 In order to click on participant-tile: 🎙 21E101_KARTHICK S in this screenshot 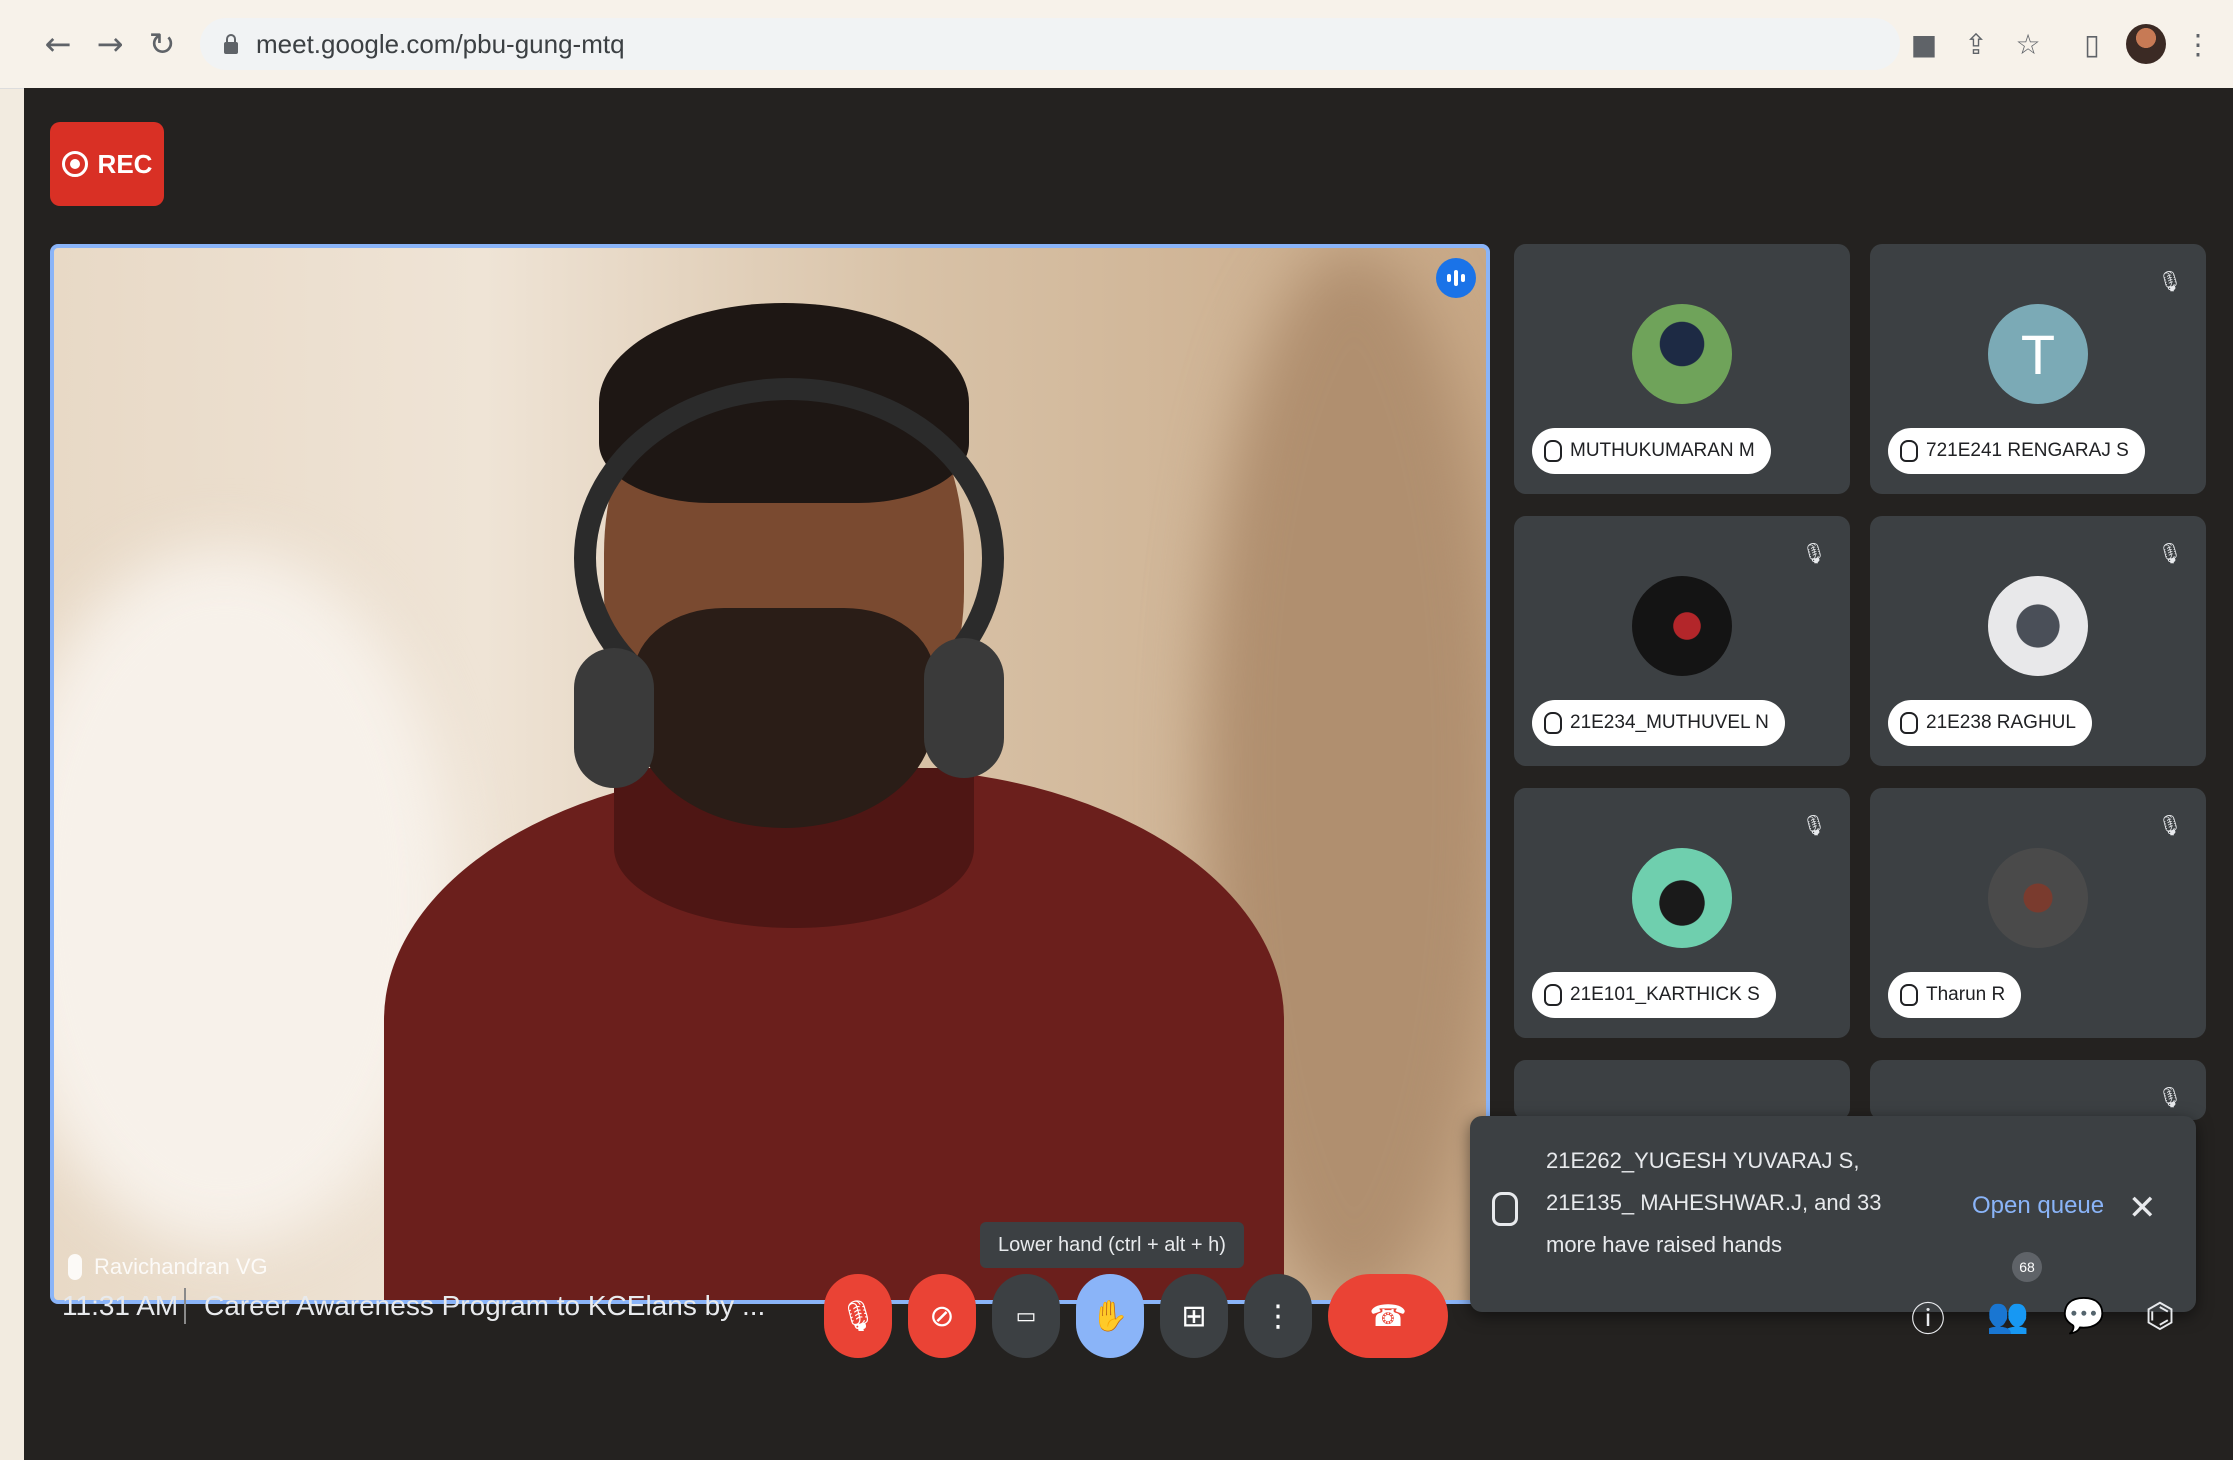, I will do `click(1682, 913)`.